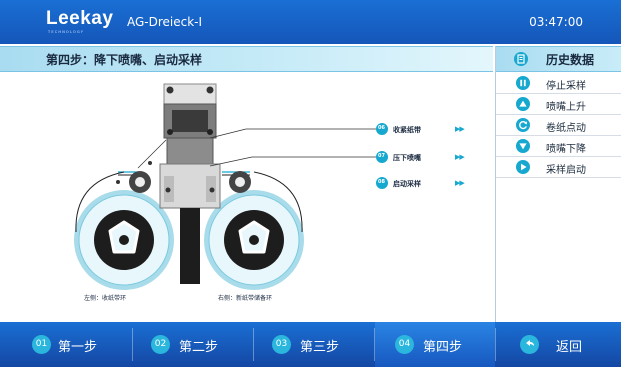 This screenshot has height=367, width=621. I want to click on clock: 03:47:00, so click(556, 22).